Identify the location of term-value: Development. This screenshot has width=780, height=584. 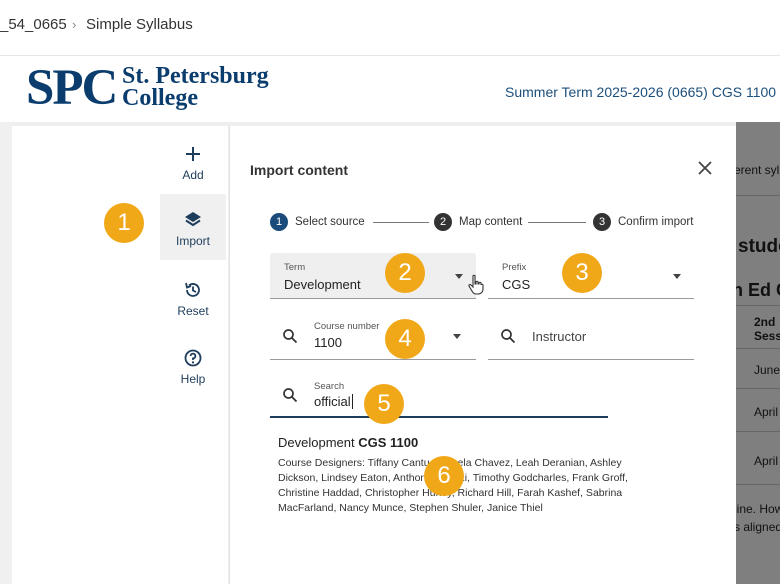
(322, 284).